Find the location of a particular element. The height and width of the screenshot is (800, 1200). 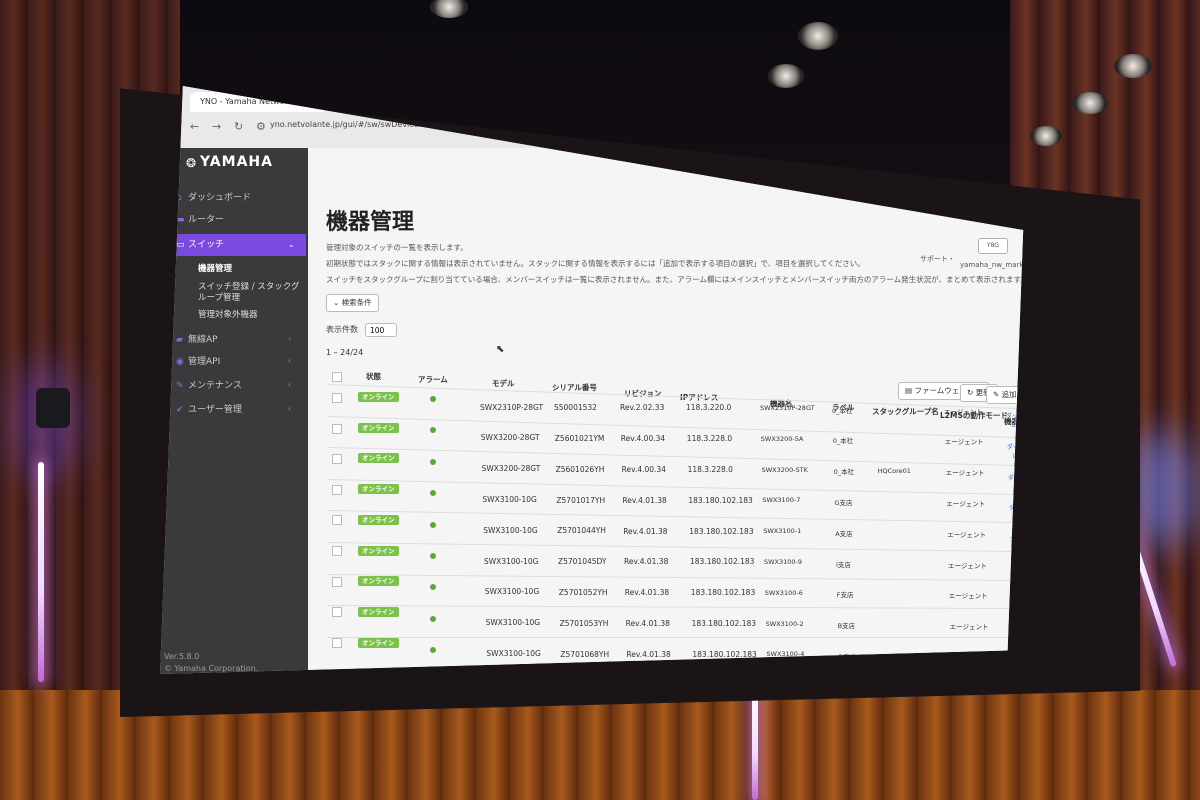

refresh-icon: ↻ is located at coordinates (971, 392).